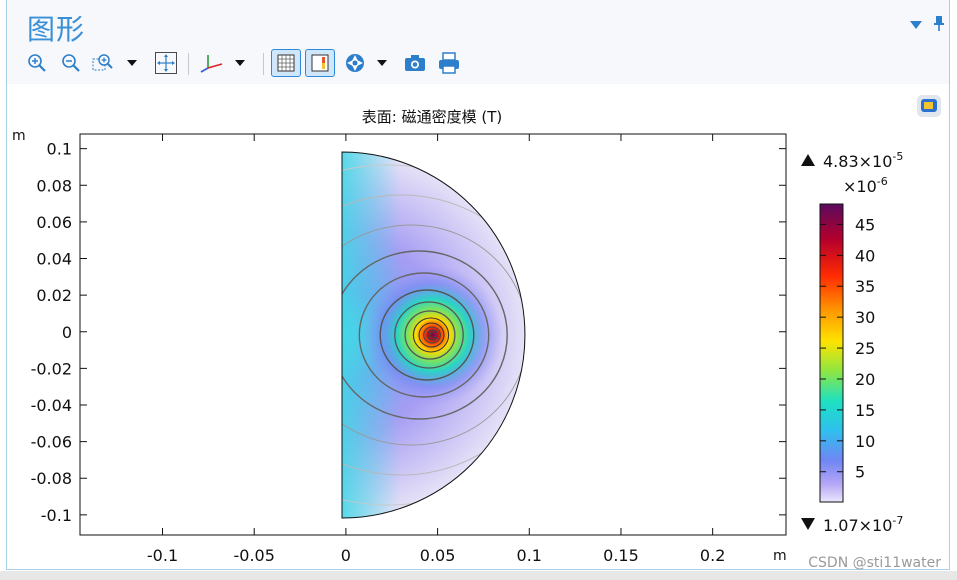  Describe the element at coordinates (865, 410) in the screenshot. I see `colorbar-tick-label: 15` at that location.